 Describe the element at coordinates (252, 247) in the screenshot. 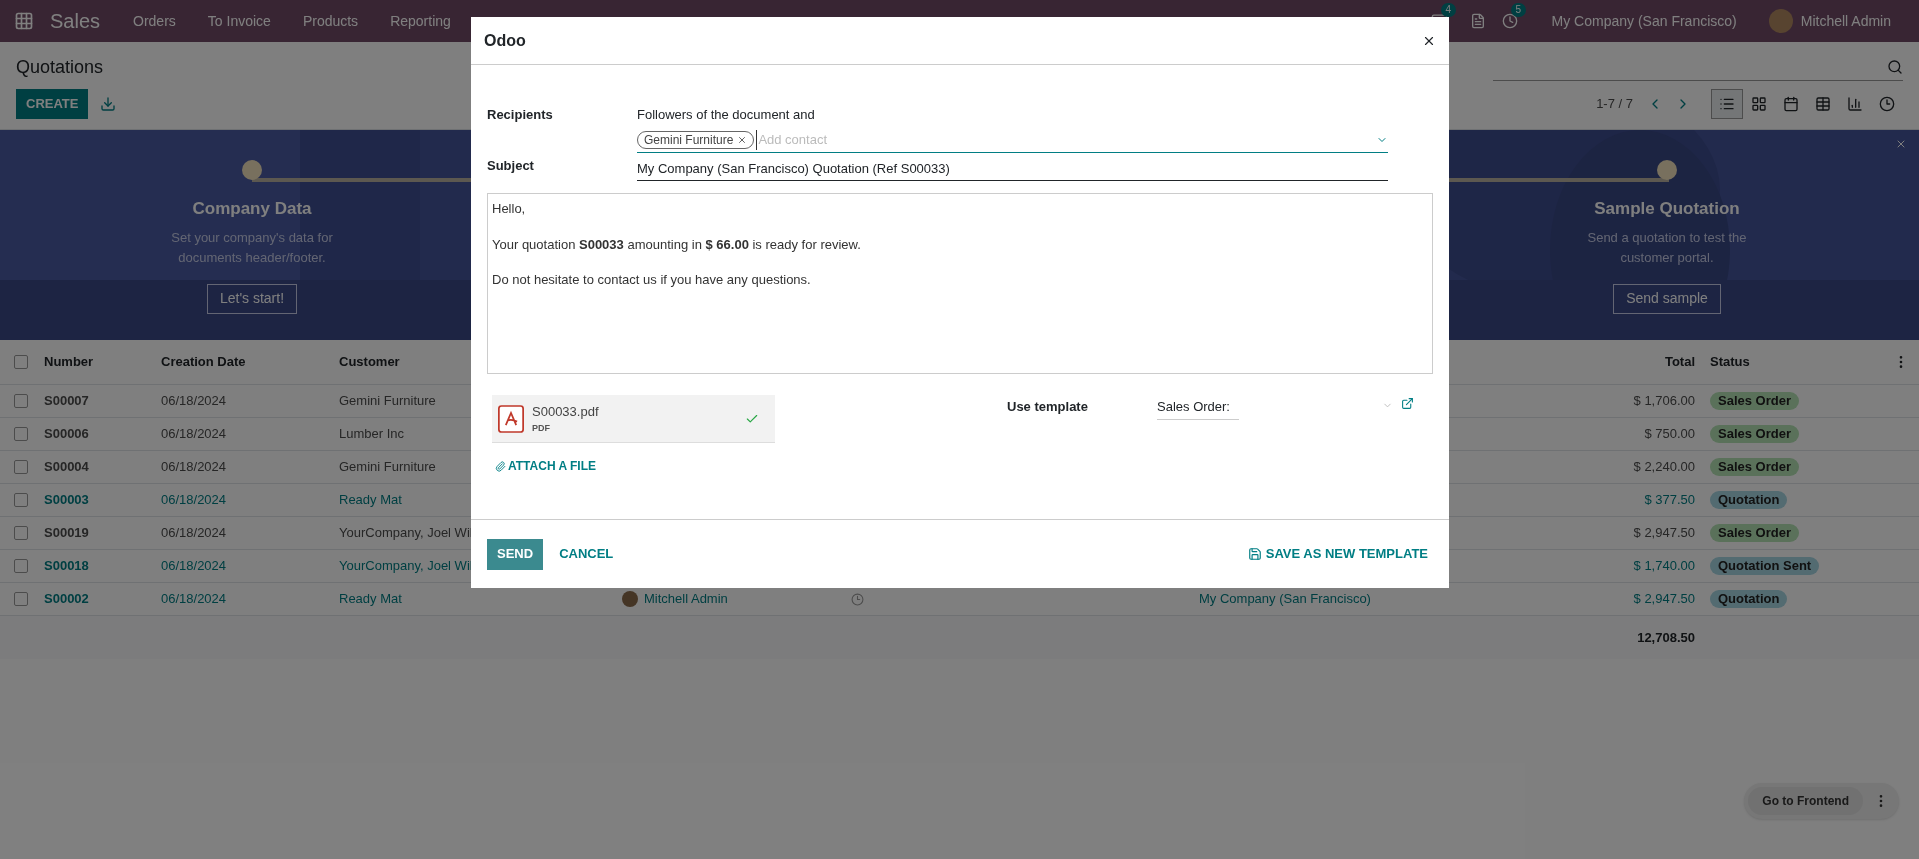

I see `step-description: Set your company's data for documents header/footer.` at that location.